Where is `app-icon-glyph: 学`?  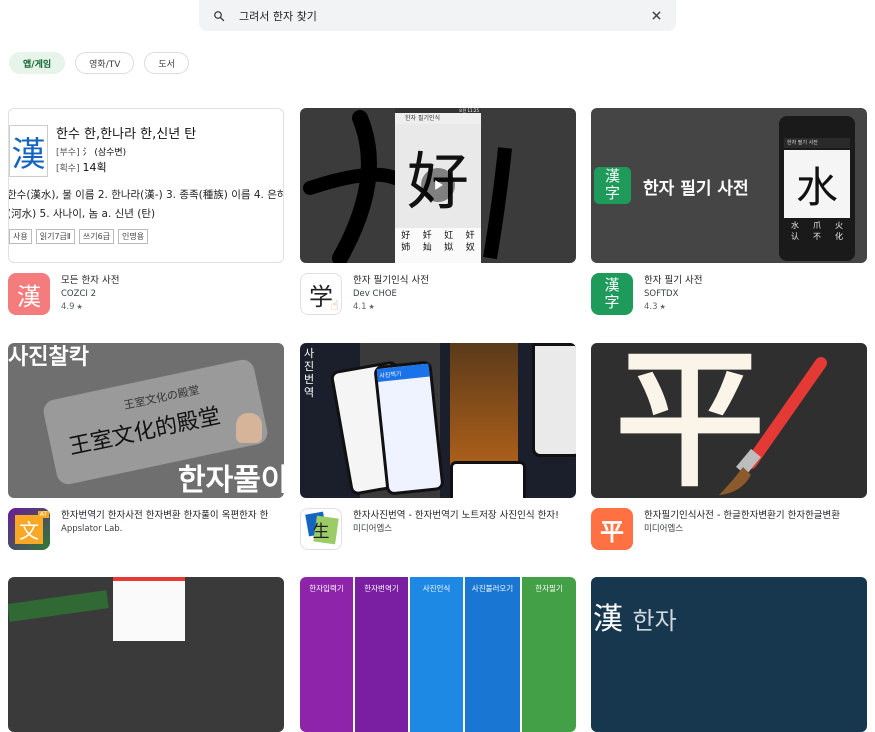 app-icon-glyph: 学 is located at coordinates (321, 296).